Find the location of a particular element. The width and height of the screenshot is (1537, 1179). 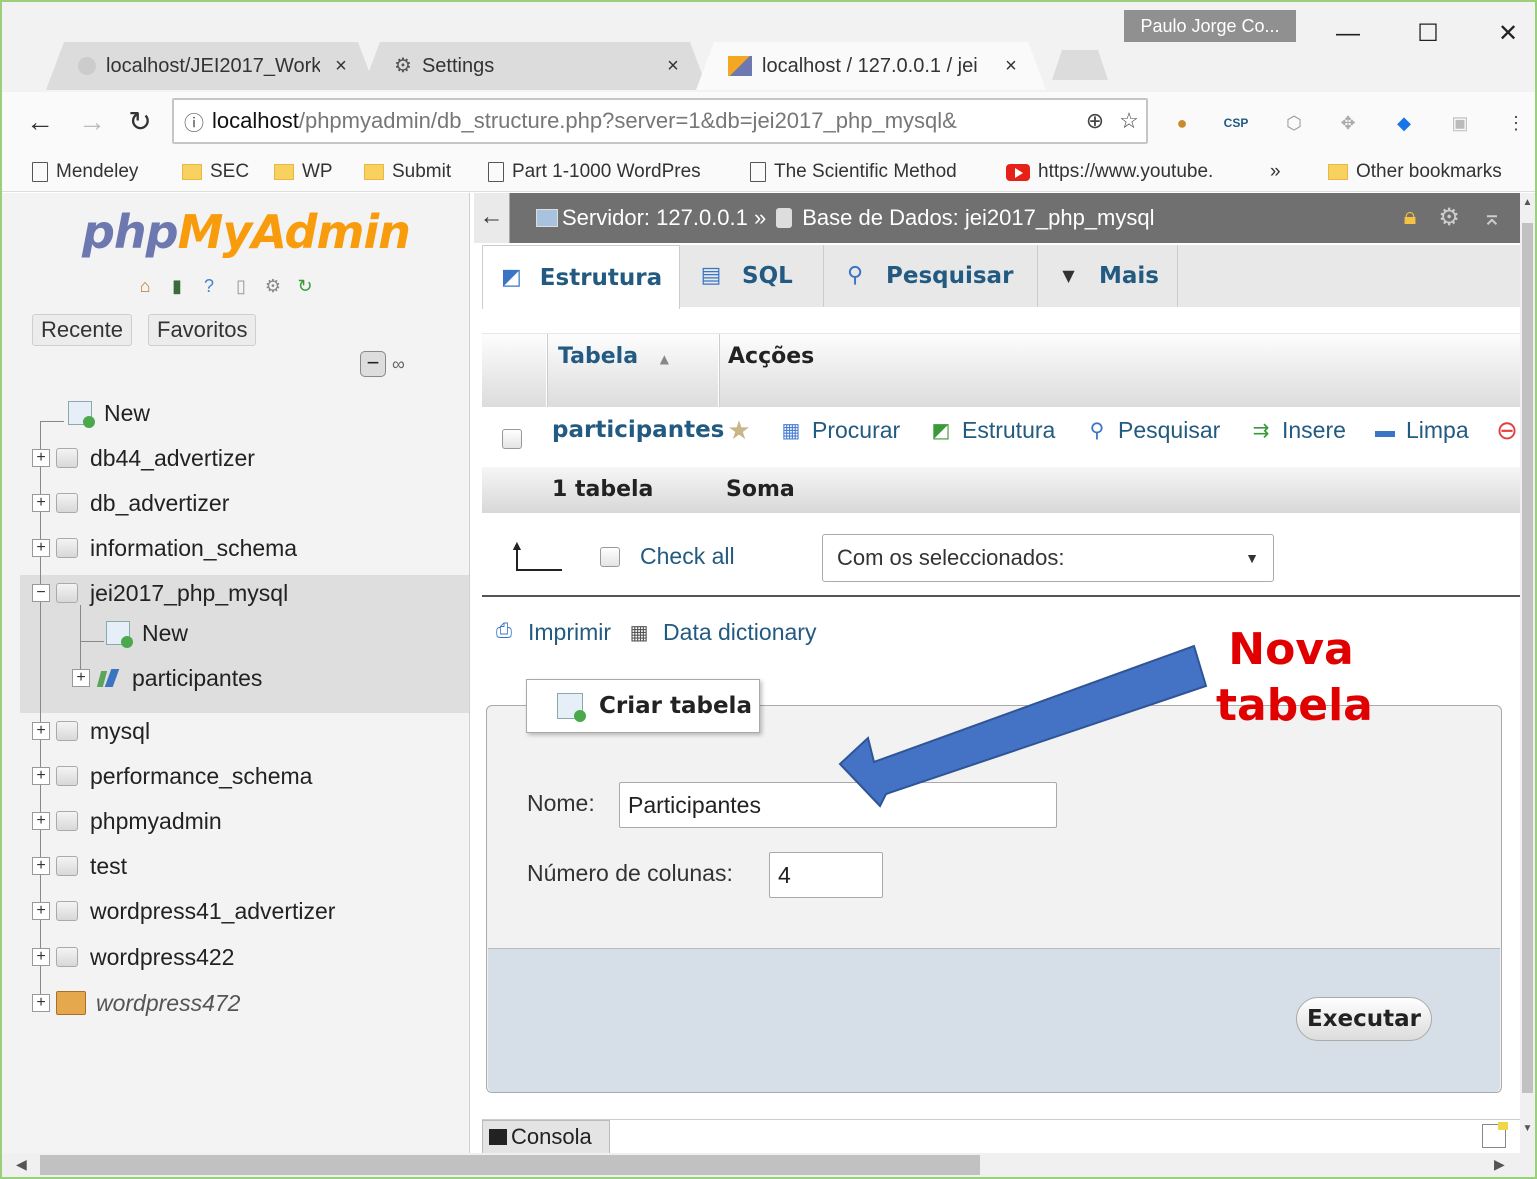

collapse-icon: − is located at coordinates (41, 593).